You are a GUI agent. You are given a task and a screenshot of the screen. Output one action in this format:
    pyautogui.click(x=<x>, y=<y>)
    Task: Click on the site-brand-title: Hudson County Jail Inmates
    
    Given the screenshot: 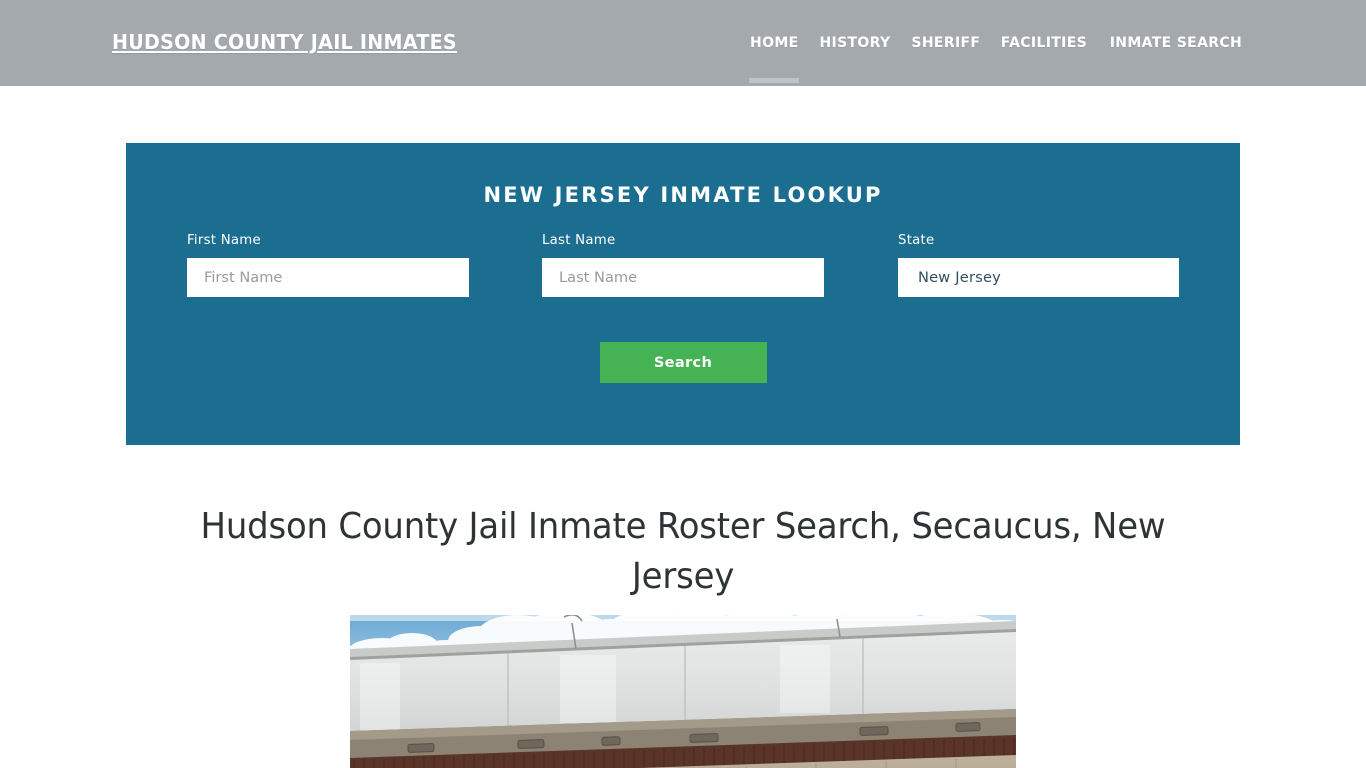 What is the action you would take?
    pyautogui.click(x=284, y=42)
    